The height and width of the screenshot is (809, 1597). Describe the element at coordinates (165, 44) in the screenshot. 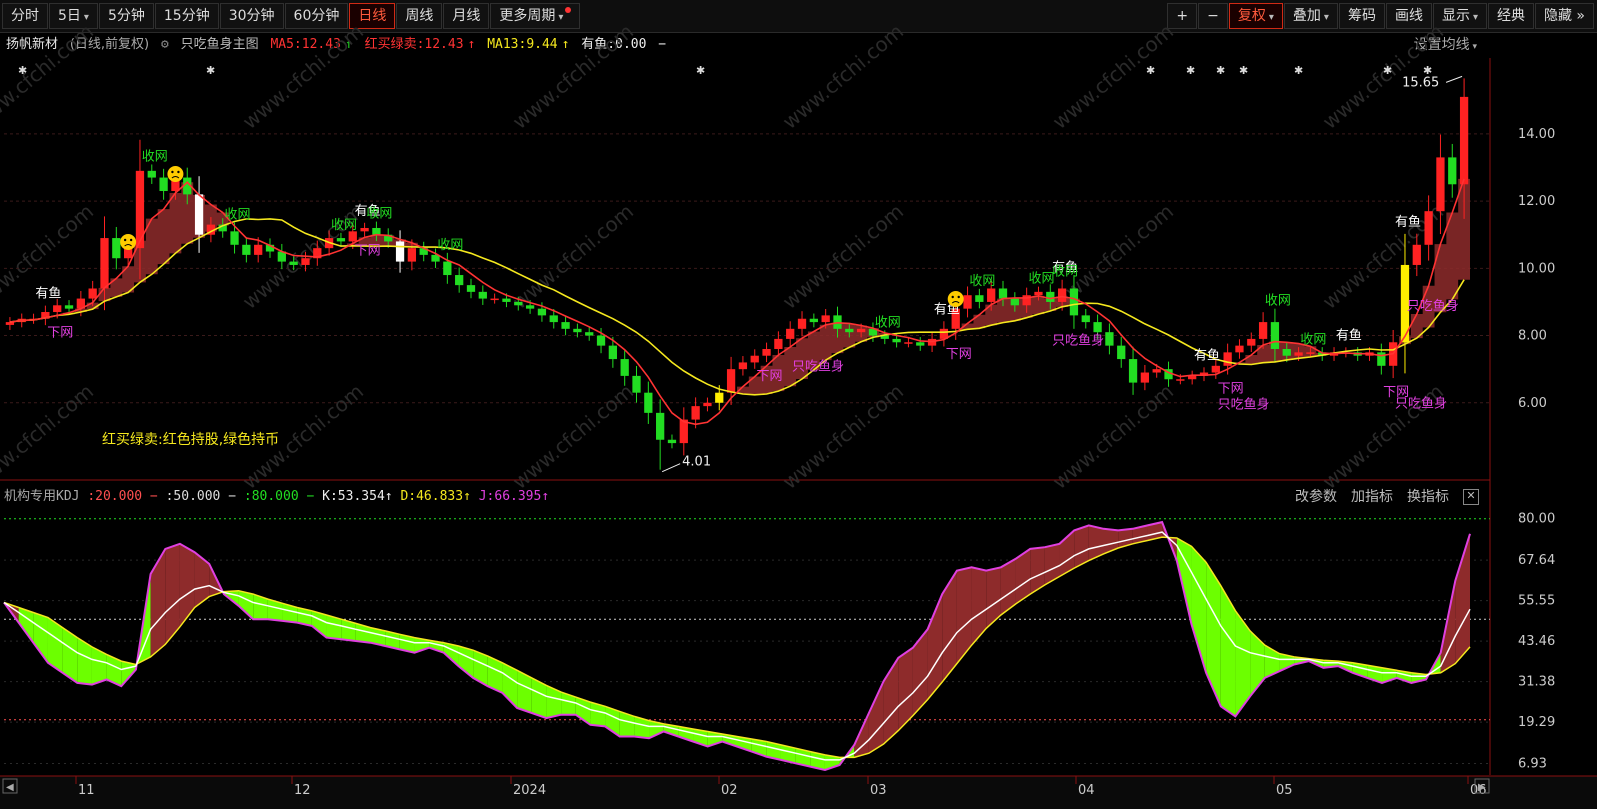

I see `gear-icon: ⚙` at that location.